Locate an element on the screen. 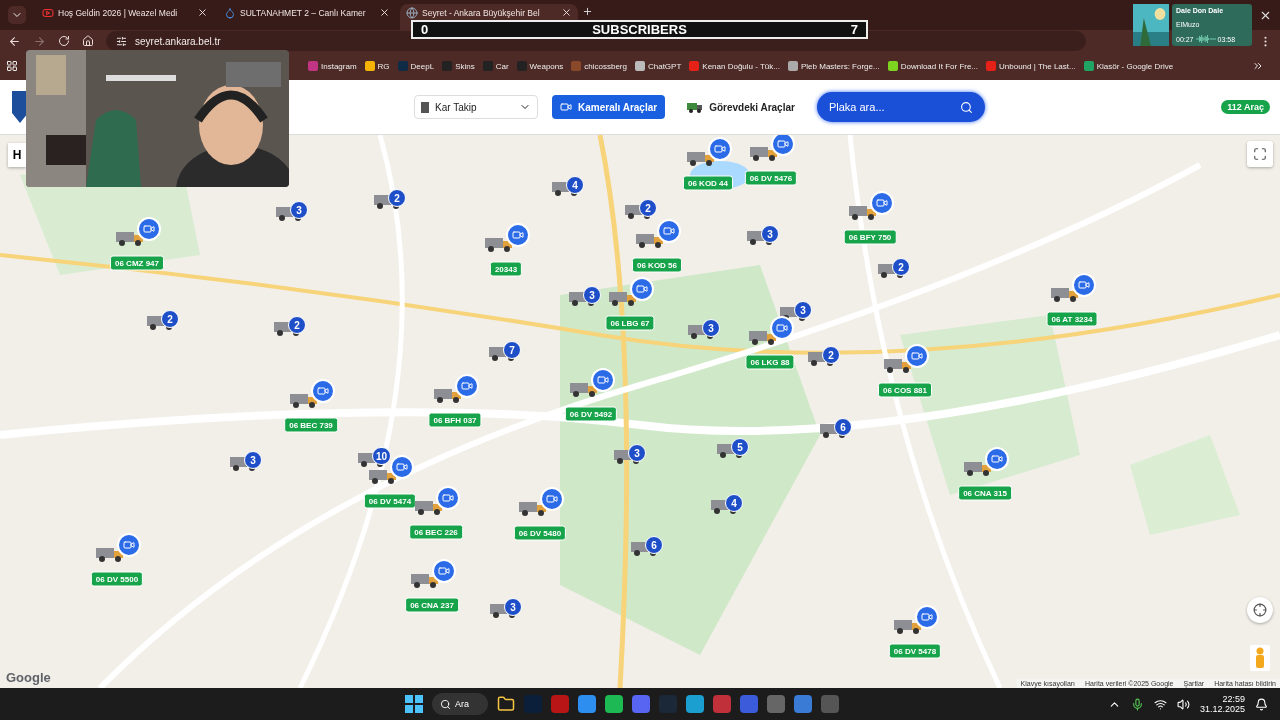 The image size is (1280, 720). site-icon is located at coordinates (412, 13).